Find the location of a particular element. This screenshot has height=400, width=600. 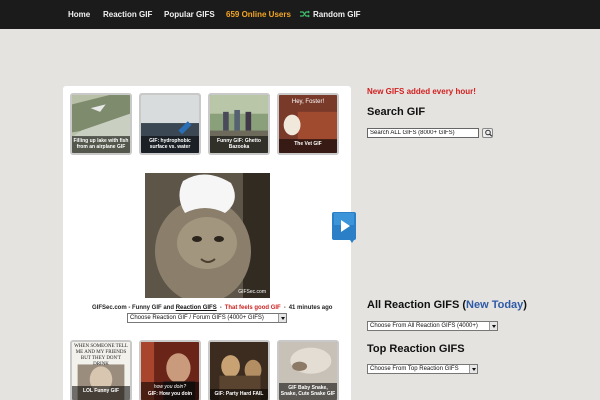

thumb-overlay-text: how you doin? is located at coordinates (170, 387).